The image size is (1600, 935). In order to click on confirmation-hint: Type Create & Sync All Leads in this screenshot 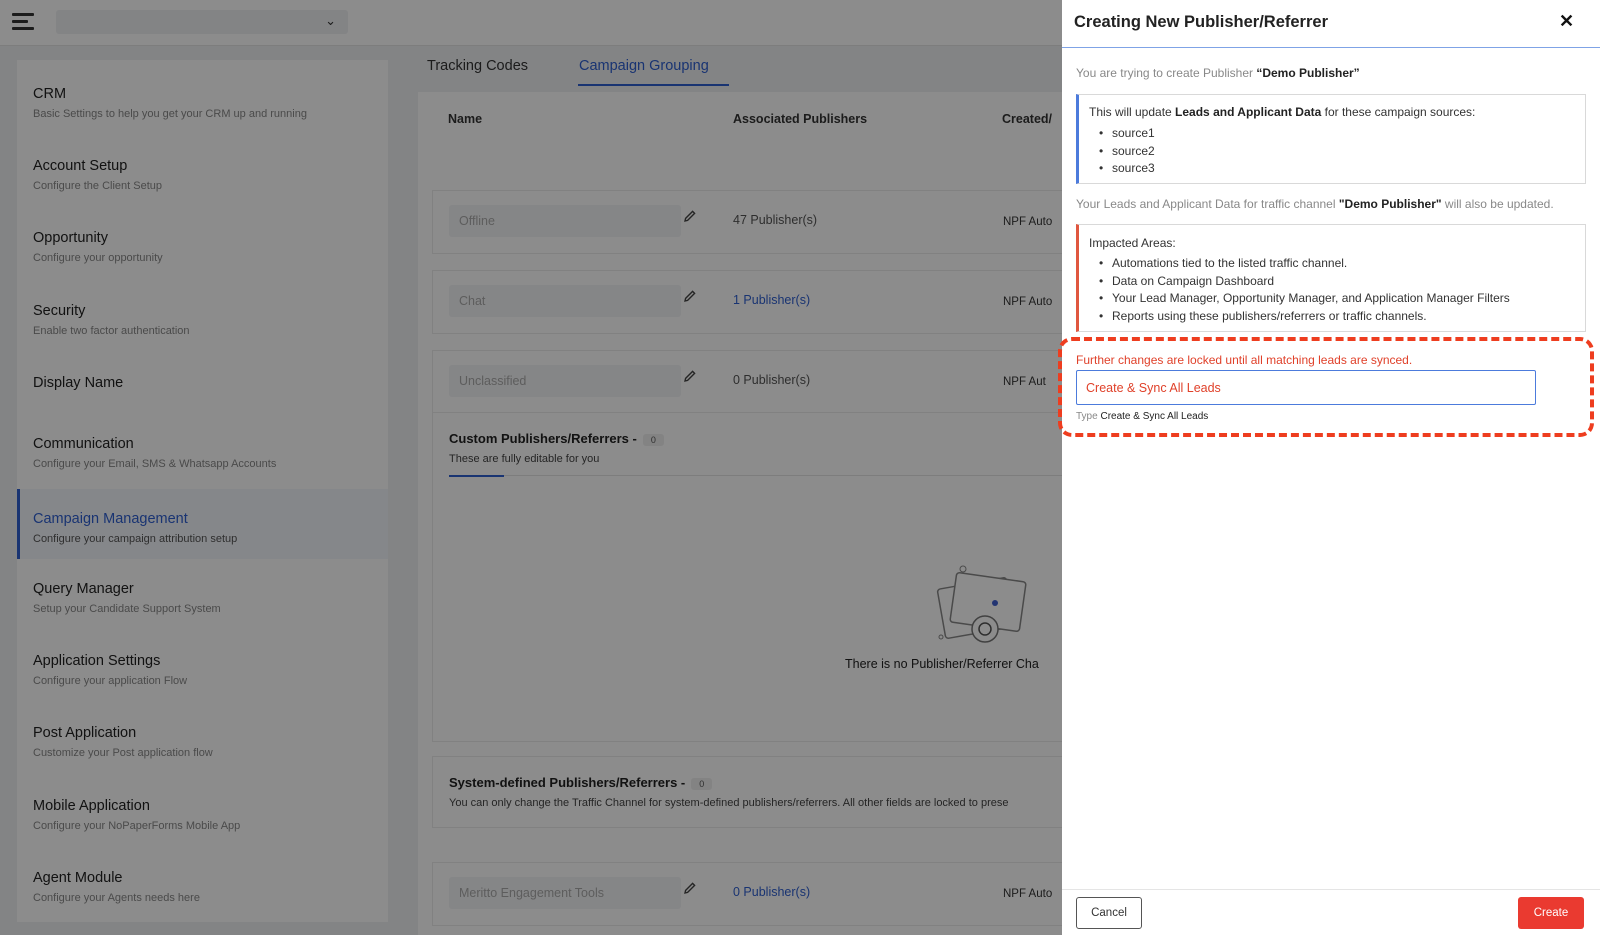, I will do `click(1142, 416)`.